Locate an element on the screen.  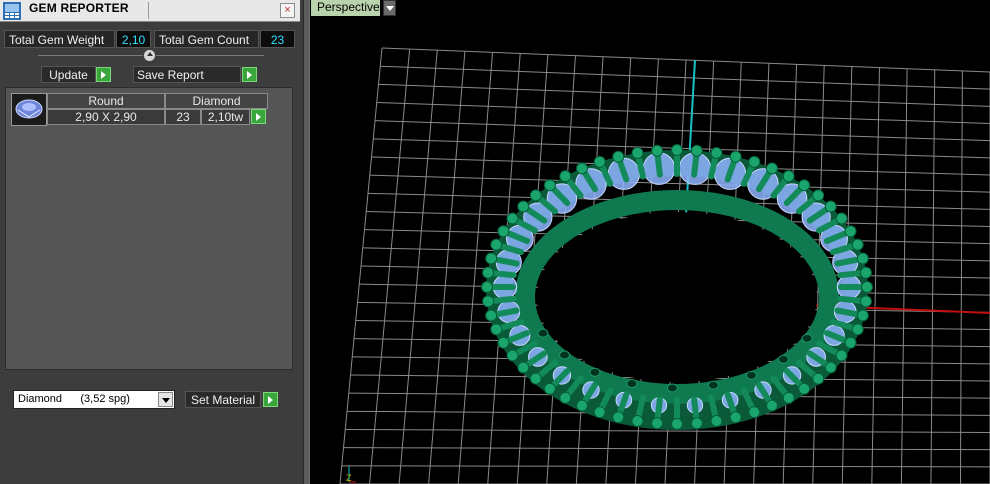
round-gem-thumbnail-icon is located at coordinates (29, 109).